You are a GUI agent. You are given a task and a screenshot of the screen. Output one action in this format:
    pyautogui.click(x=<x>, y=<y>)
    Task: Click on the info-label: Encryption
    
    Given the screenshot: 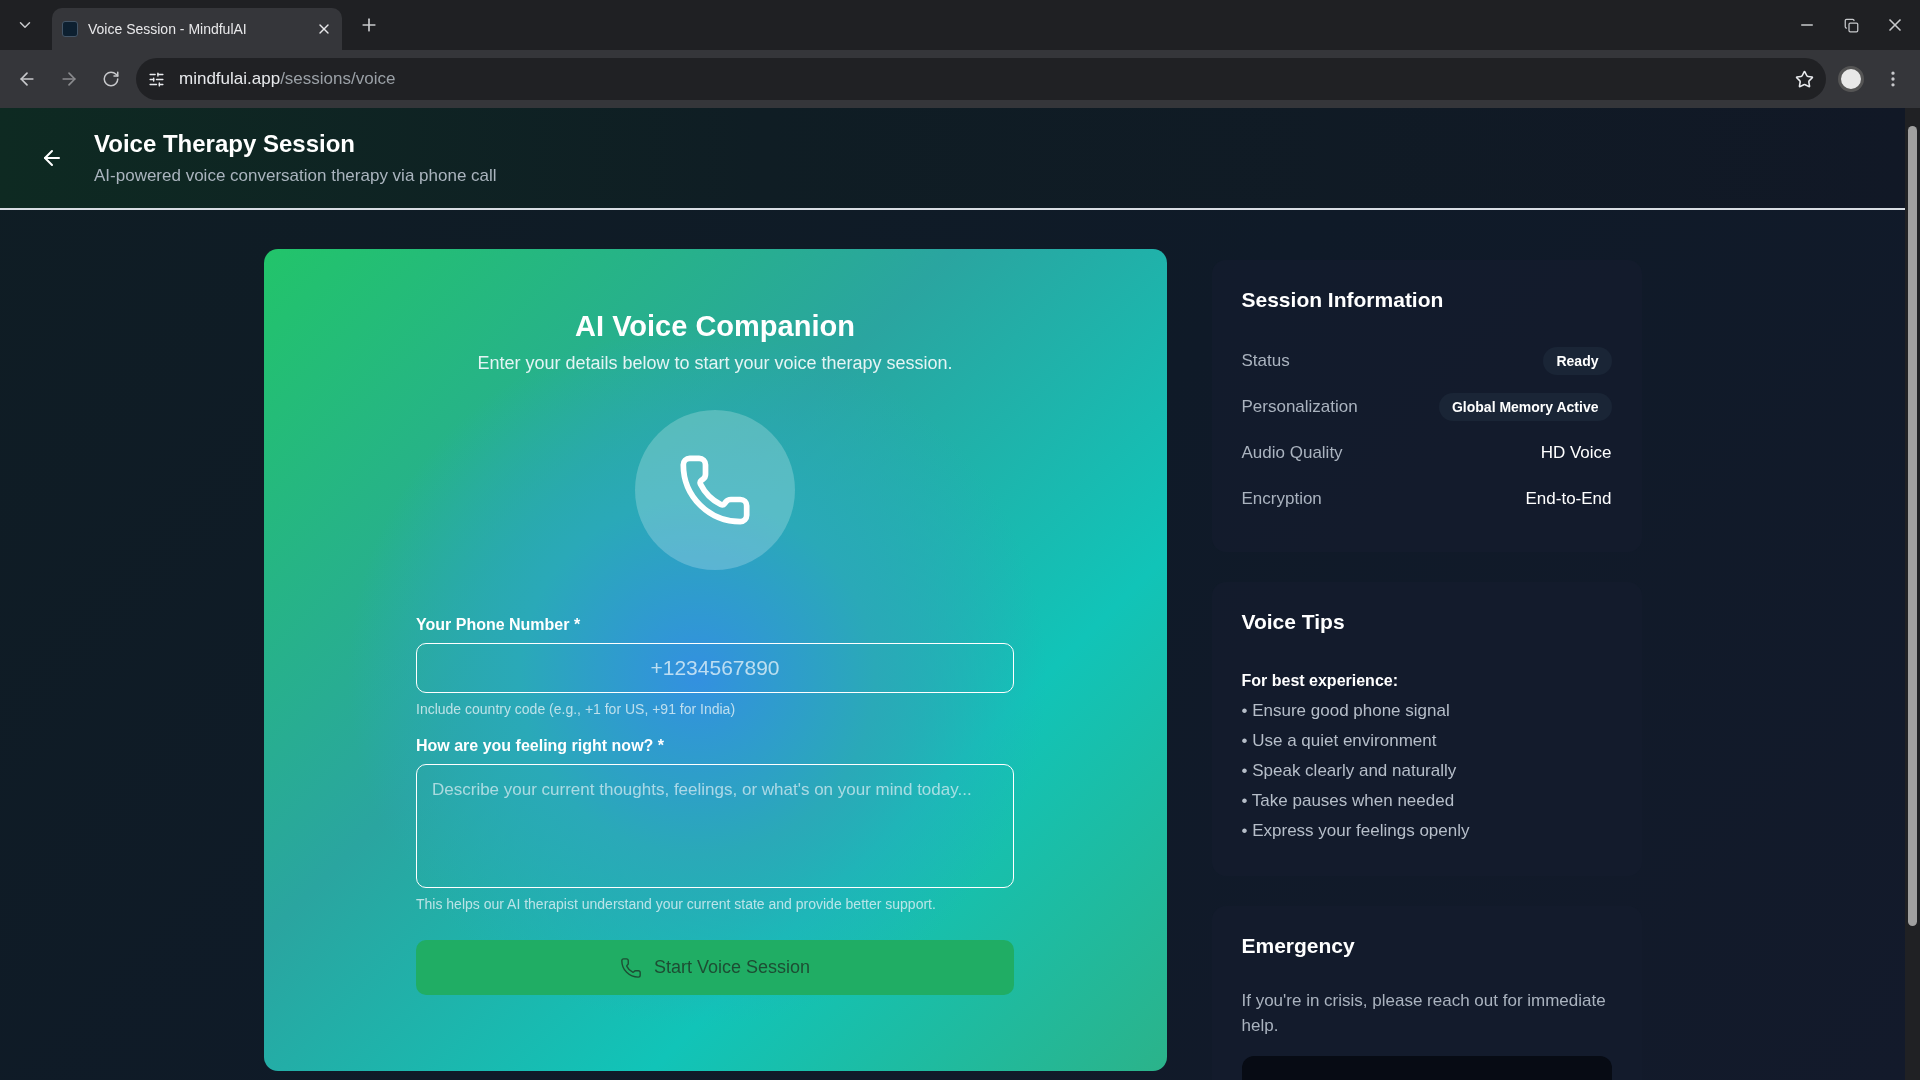 What is the action you would take?
    pyautogui.click(x=1281, y=499)
    